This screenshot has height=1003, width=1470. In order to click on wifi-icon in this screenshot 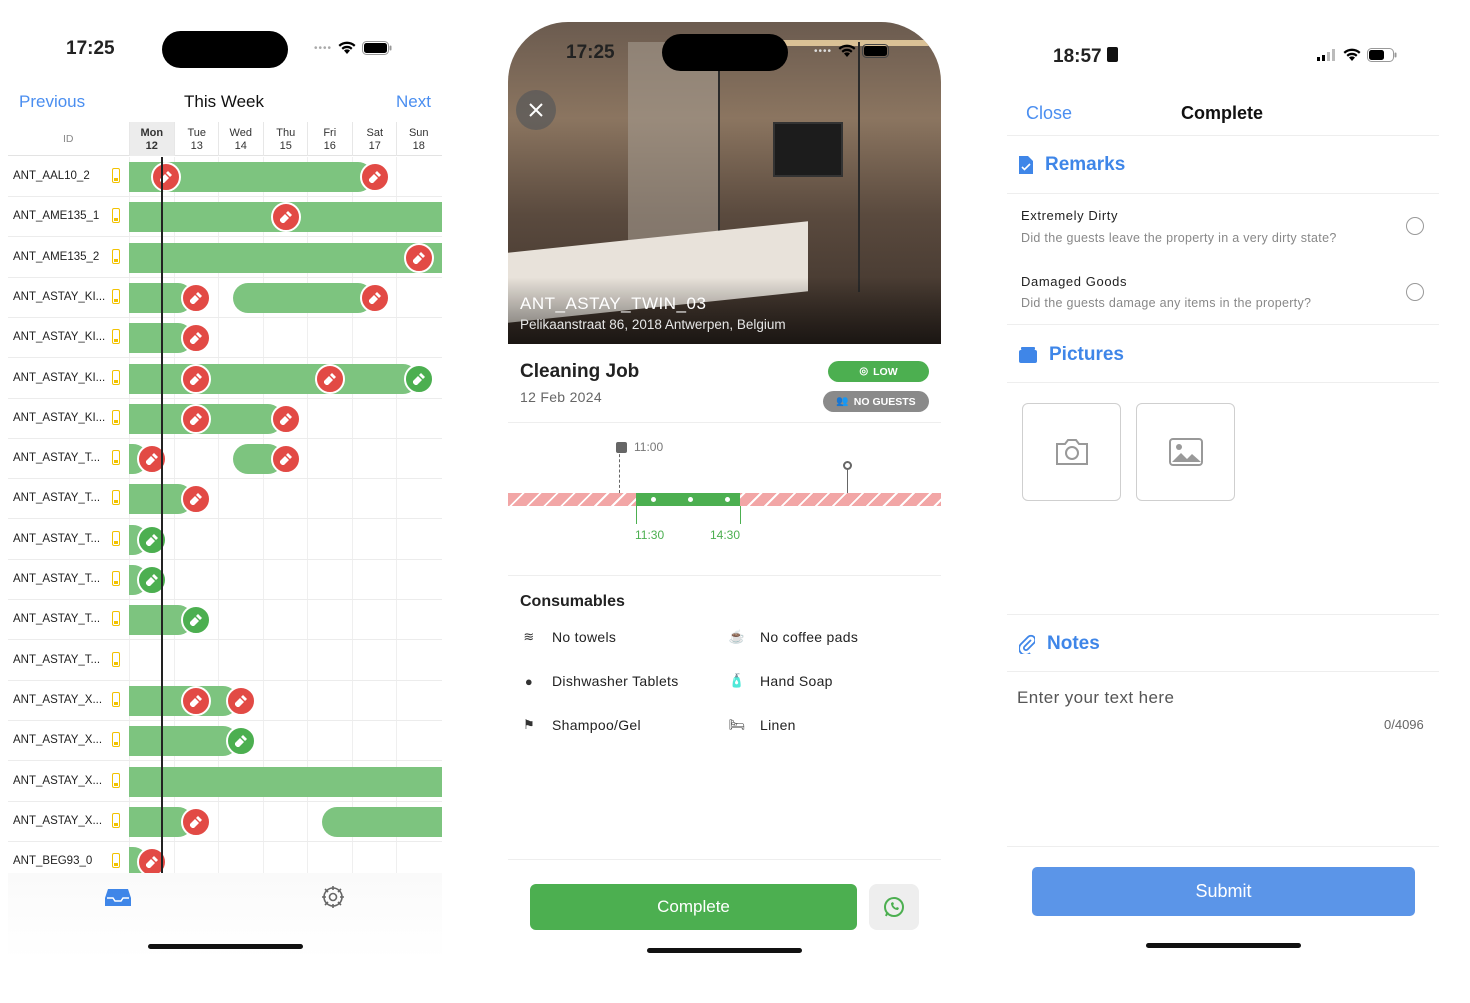, I will do `click(847, 50)`.